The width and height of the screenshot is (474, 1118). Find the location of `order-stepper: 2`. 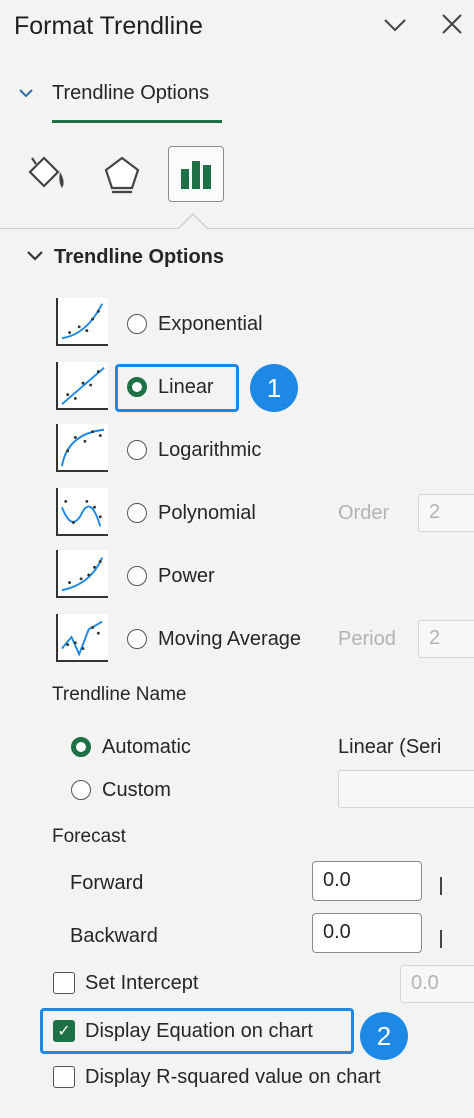

order-stepper: 2 is located at coordinates (446, 513).